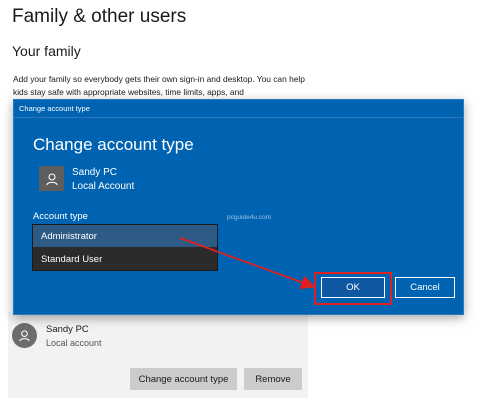 This screenshot has width=500, height=403. Describe the element at coordinates (74, 343) in the screenshot. I see `user-account-type: Local account` at that location.